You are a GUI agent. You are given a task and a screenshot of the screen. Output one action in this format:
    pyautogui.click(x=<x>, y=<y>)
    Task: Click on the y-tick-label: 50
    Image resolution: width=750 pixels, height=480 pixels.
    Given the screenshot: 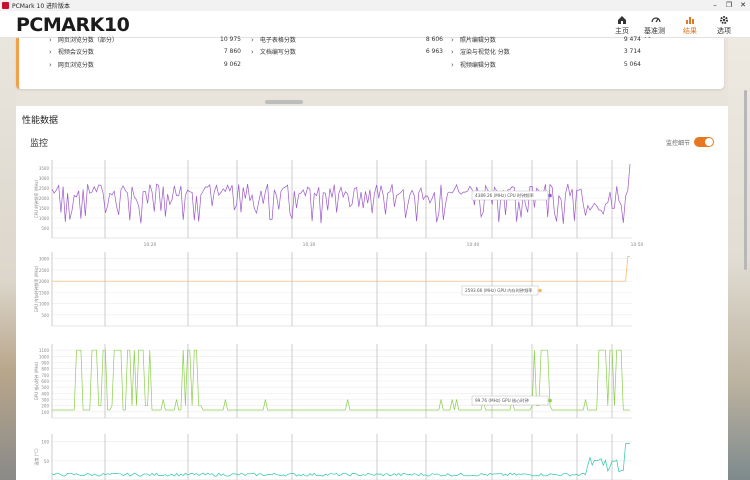 What is the action you would take?
    pyautogui.click(x=47, y=461)
    